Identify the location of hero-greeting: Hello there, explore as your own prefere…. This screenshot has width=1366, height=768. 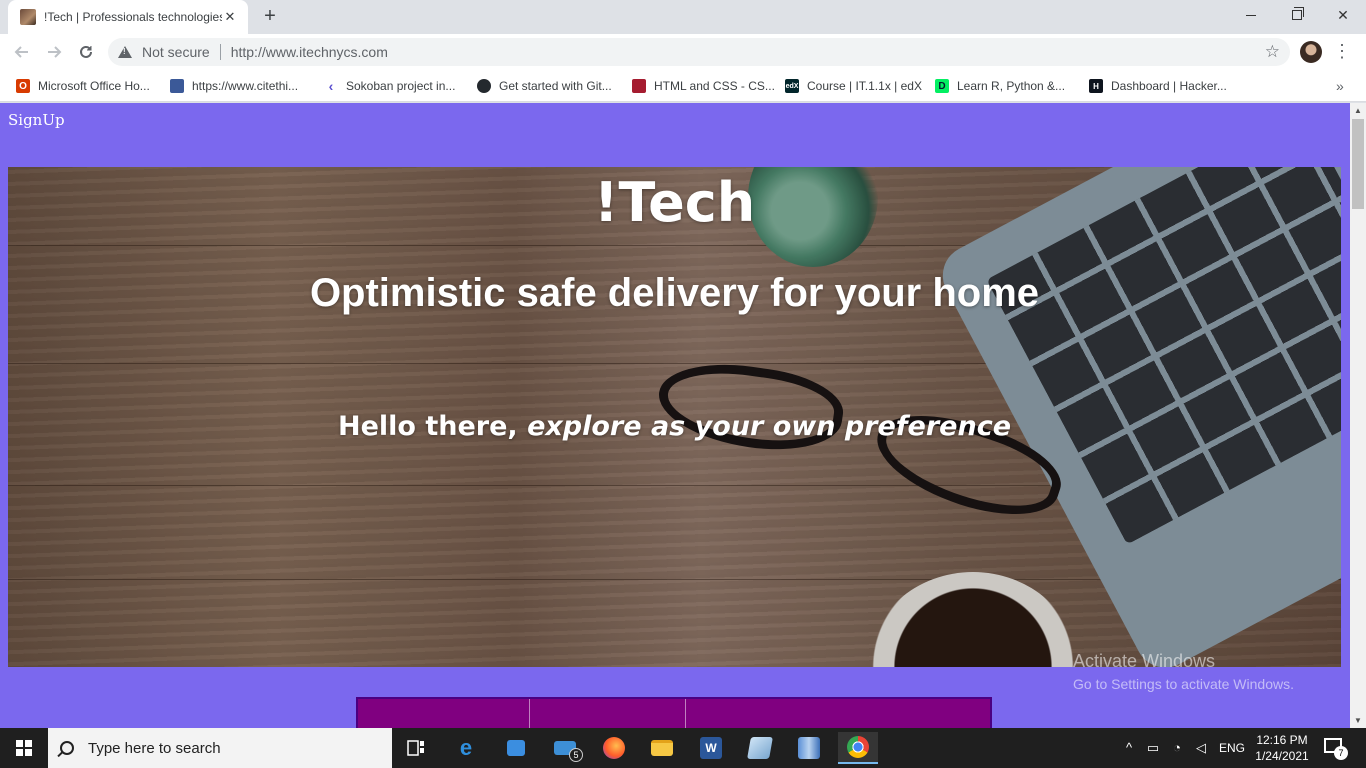
(674, 426).